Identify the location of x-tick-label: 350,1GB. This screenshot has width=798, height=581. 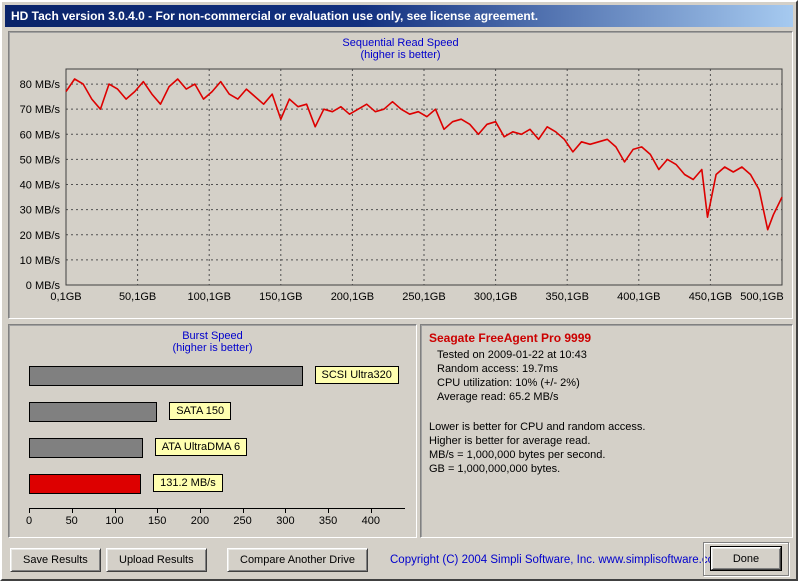
(566, 297).